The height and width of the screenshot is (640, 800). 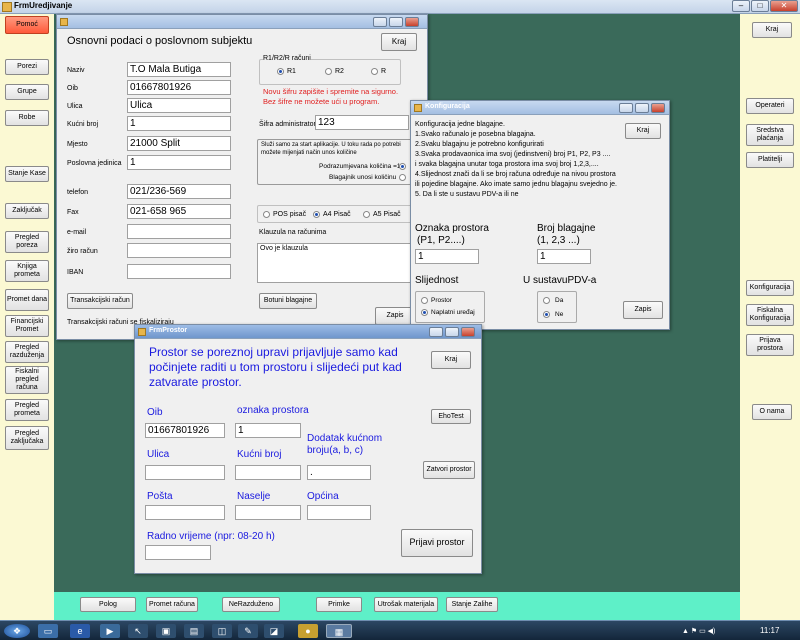 I want to click on prostor-naselje-field, so click(x=268, y=512).